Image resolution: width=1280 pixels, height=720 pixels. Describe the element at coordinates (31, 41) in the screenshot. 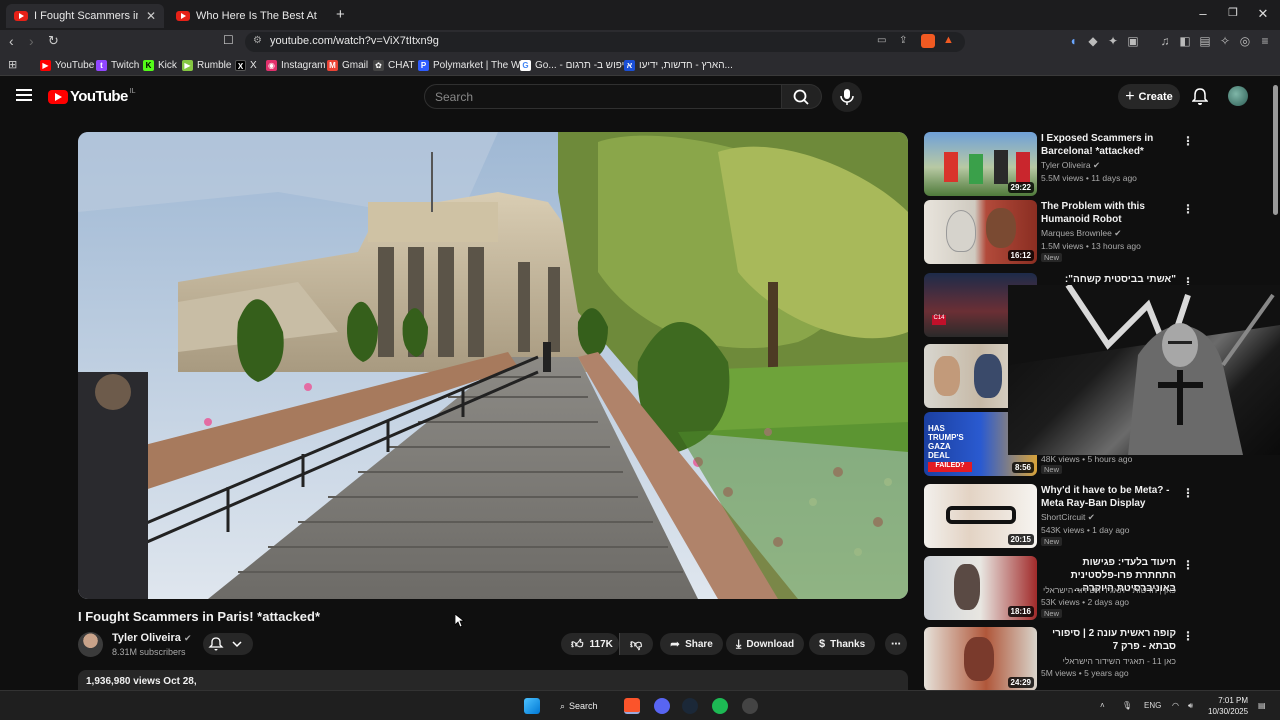

I see `forward-icon: ›` at that location.